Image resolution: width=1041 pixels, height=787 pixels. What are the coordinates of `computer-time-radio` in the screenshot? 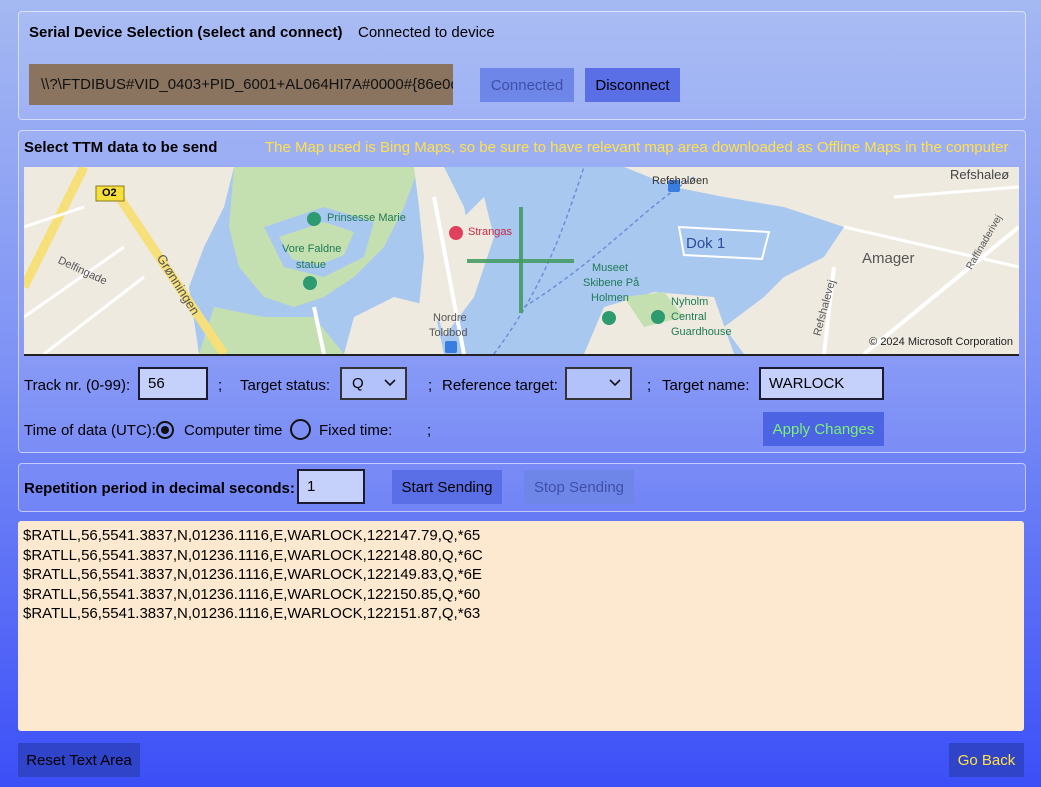 It's located at (165, 430).